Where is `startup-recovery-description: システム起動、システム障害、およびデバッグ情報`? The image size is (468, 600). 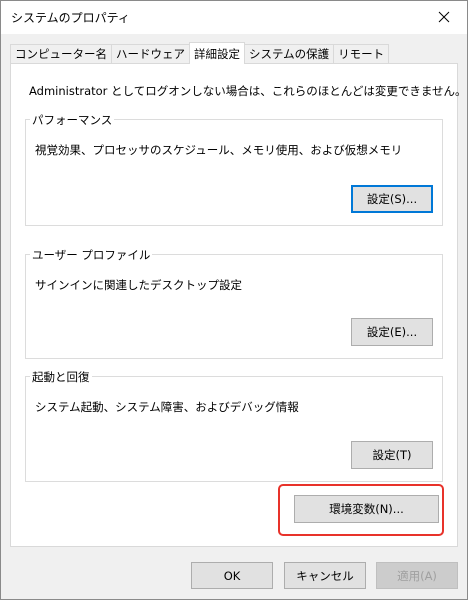 startup-recovery-description: システム起動、システム障害、およびデバッグ情報 is located at coordinates (167, 407).